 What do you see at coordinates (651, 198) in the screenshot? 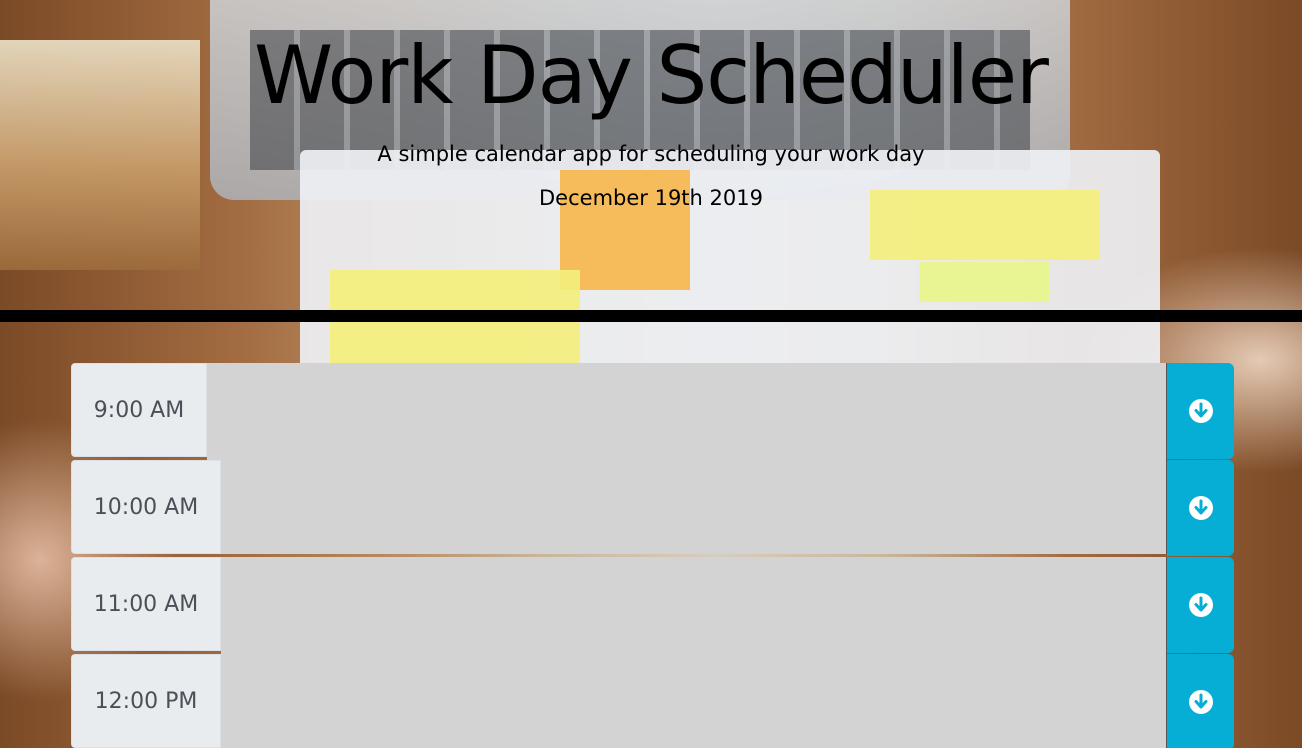
I see `current-day: December 19th 2019` at bounding box center [651, 198].